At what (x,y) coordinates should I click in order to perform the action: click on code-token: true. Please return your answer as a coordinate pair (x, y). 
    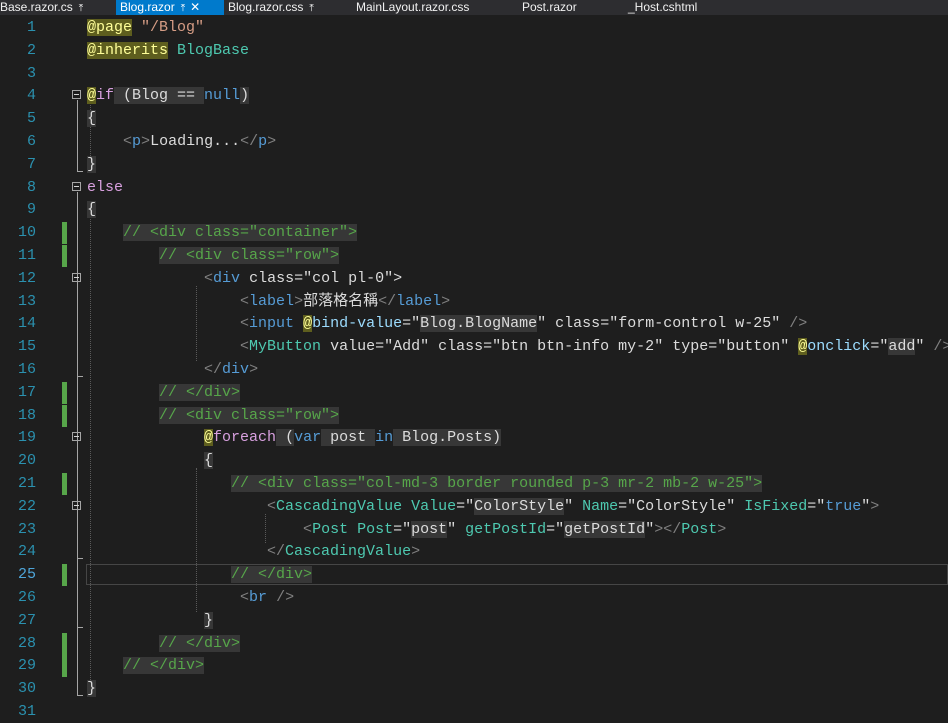
    Looking at the image, I should click on (843, 506).